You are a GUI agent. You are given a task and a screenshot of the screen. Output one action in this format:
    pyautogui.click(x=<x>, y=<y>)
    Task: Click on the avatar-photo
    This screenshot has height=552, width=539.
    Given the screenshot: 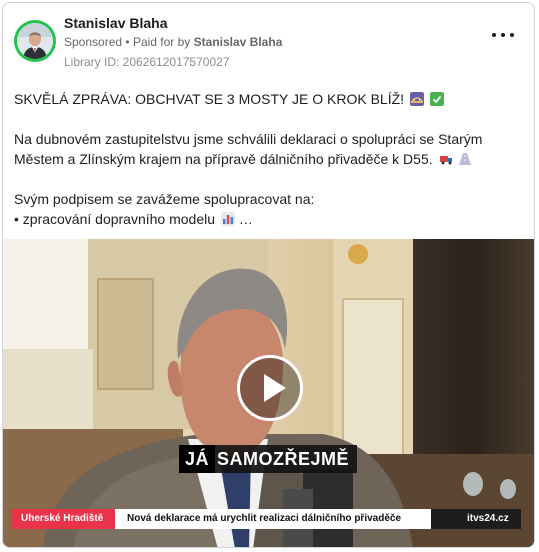 What is the action you would take?
    pyautogui.click(x=35, y=41)
    